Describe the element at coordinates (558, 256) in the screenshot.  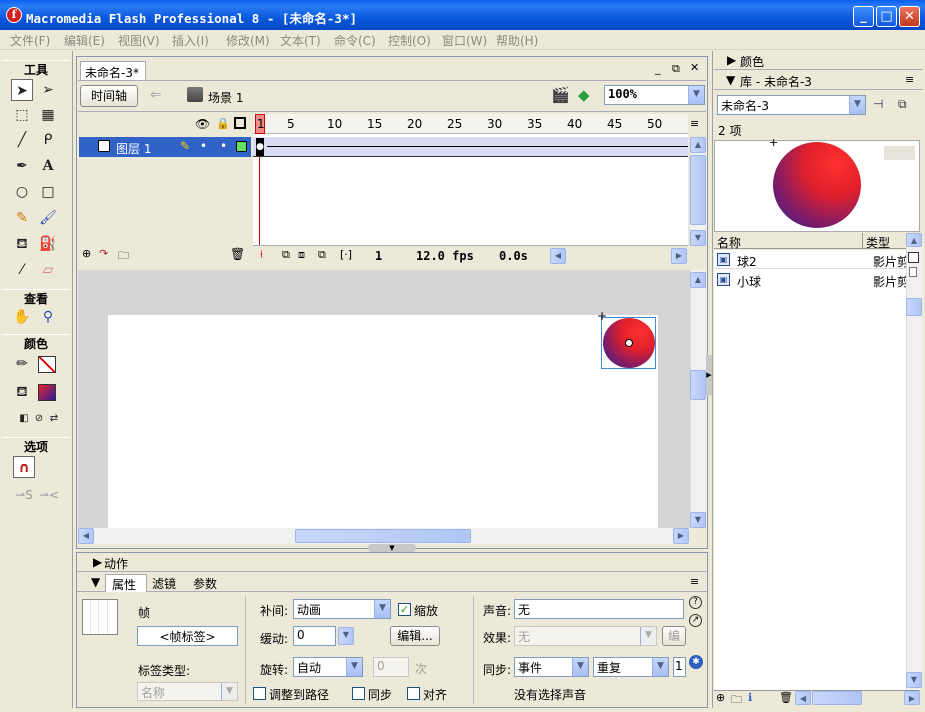
I see `timeline-scroll-left: ◀` at that location.